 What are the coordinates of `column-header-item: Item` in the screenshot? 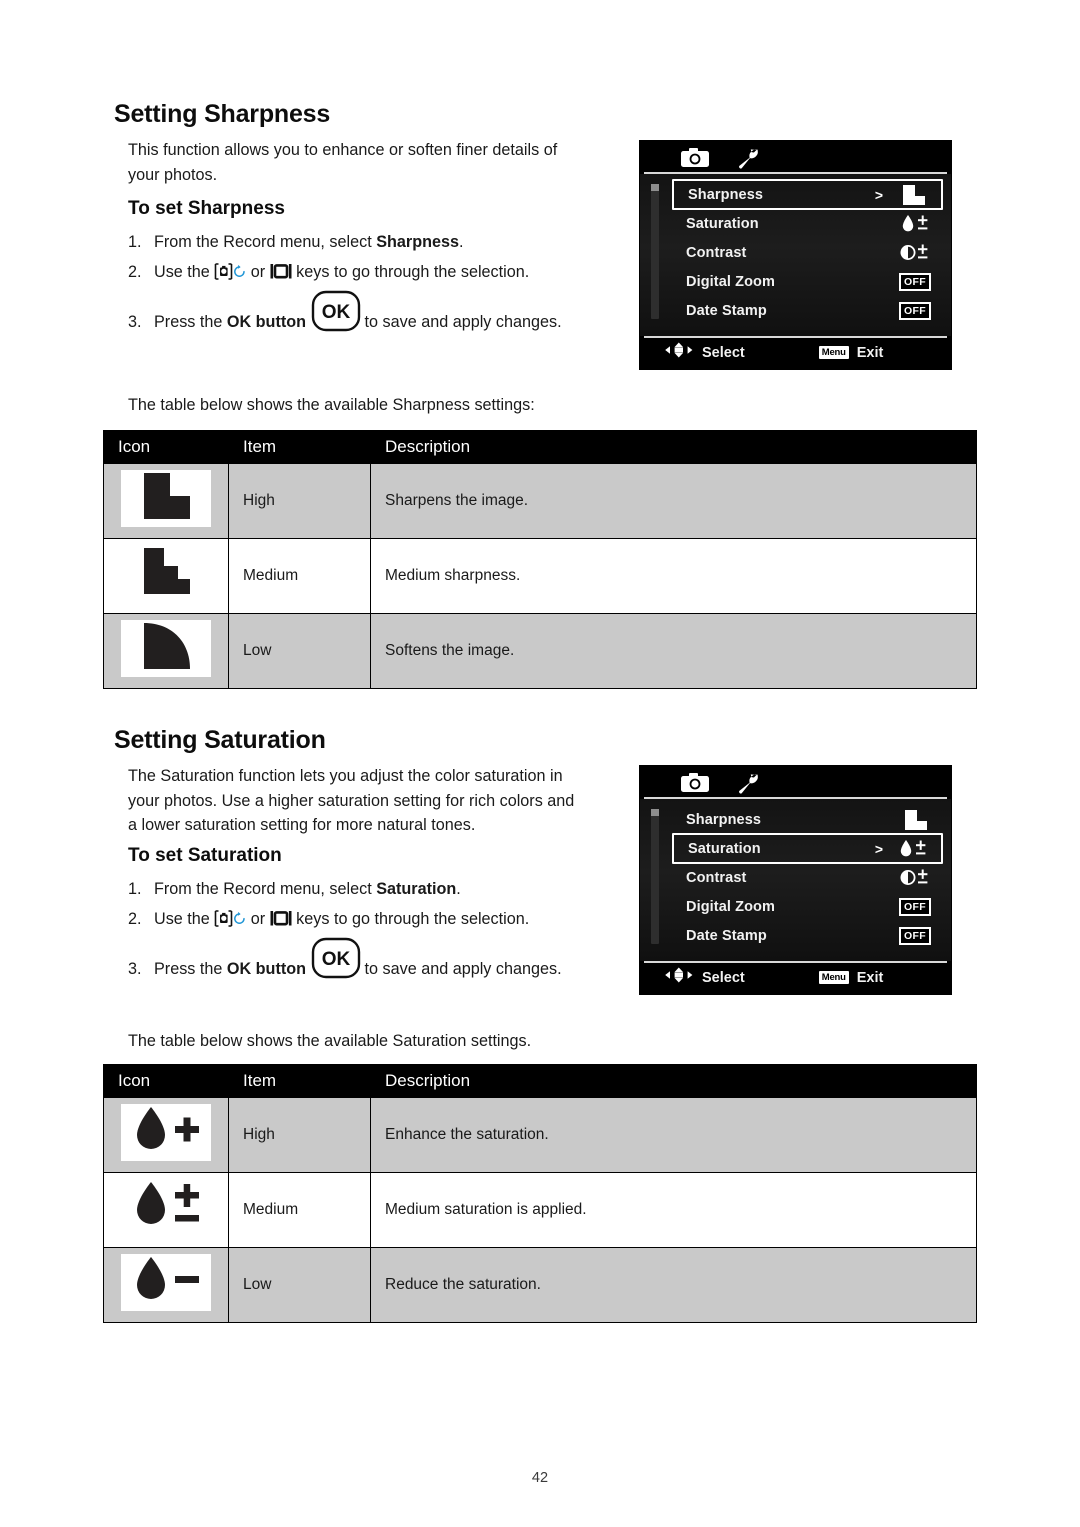 It's located at (299, 447).